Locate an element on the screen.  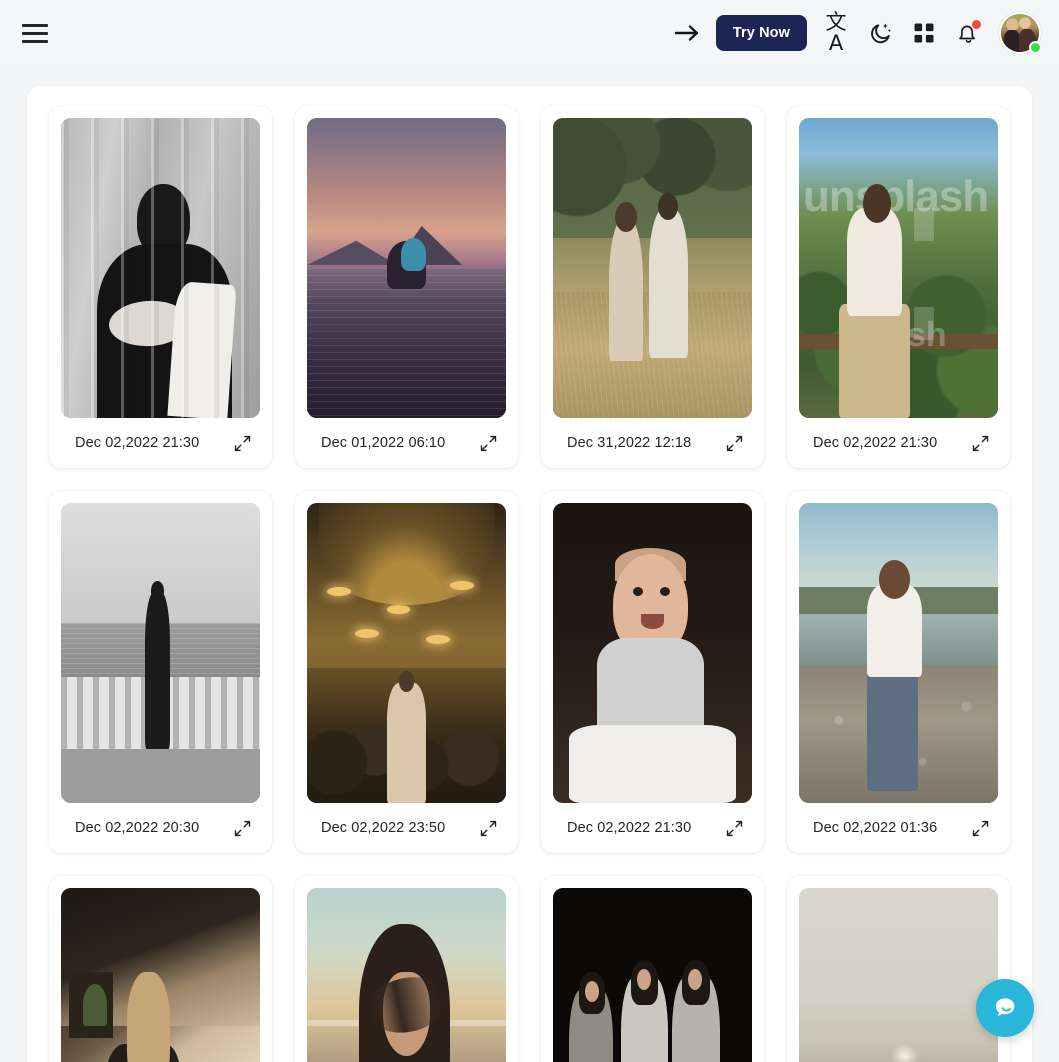
photo-man-on-bridge is located at coordinates (160, 653).